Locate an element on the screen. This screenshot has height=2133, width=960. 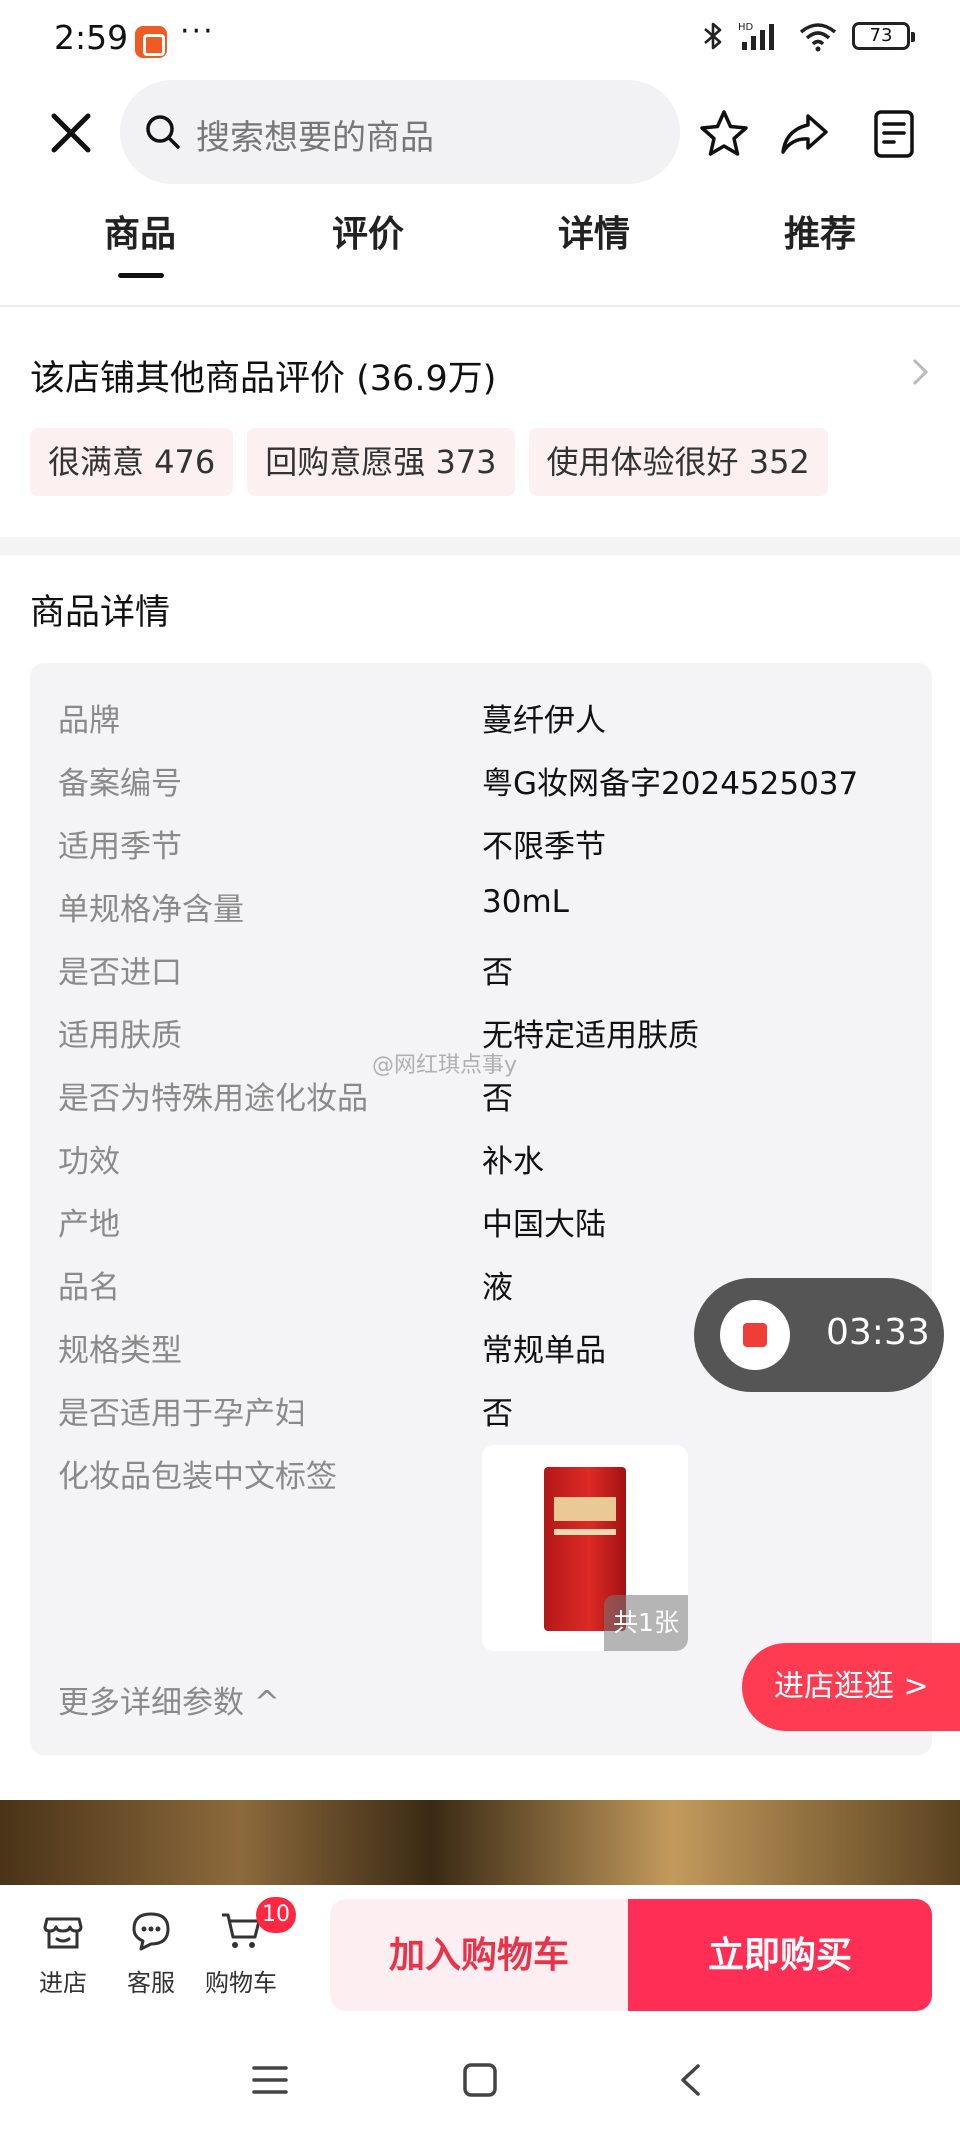
spec-row: 是否进口 否 is located at coordinates (488, 970).